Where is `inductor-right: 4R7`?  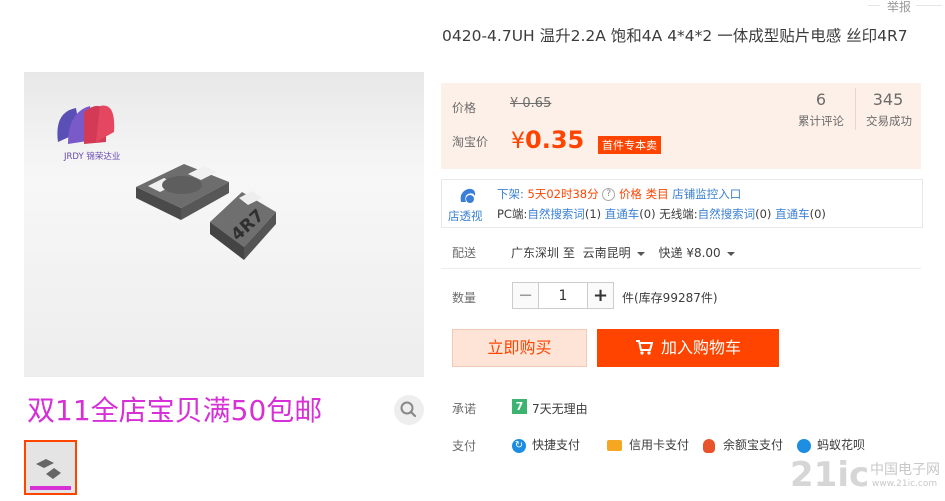
inductor-right: 4R7 is located at coordinates (243, 225).